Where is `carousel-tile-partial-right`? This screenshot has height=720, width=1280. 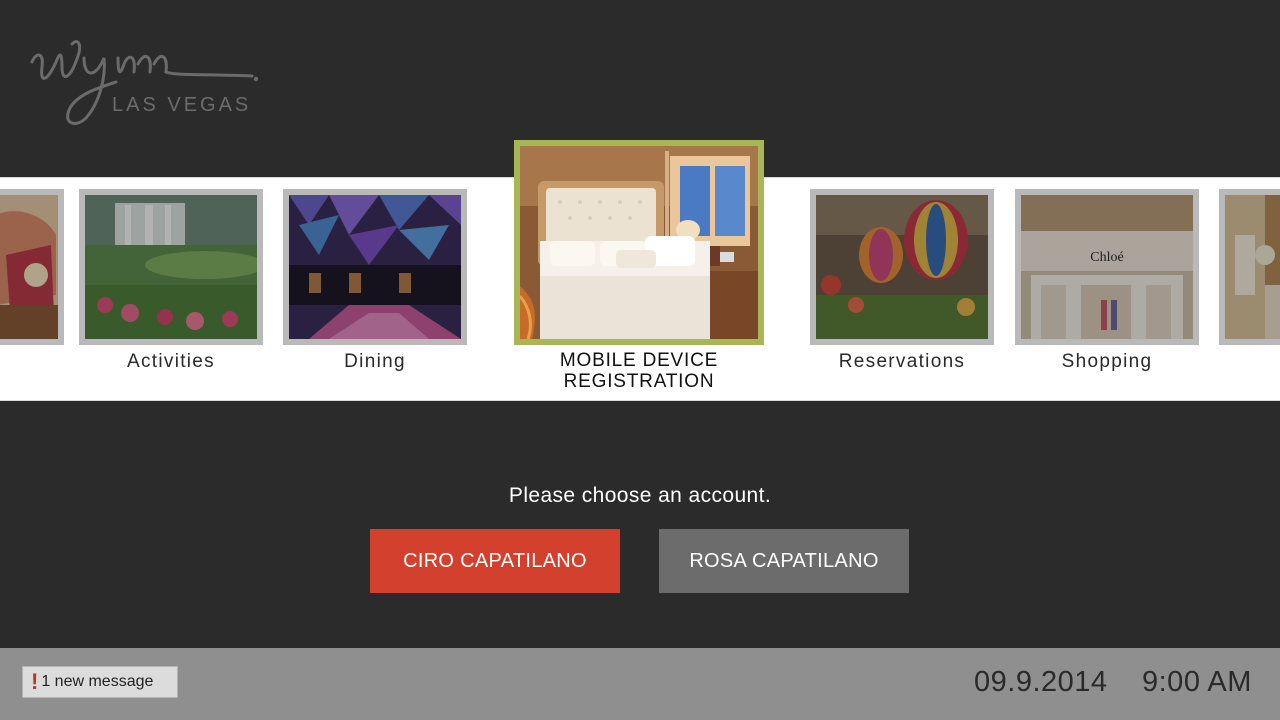 carousel-tile-partial-right is located at coordinates (1249, 267).